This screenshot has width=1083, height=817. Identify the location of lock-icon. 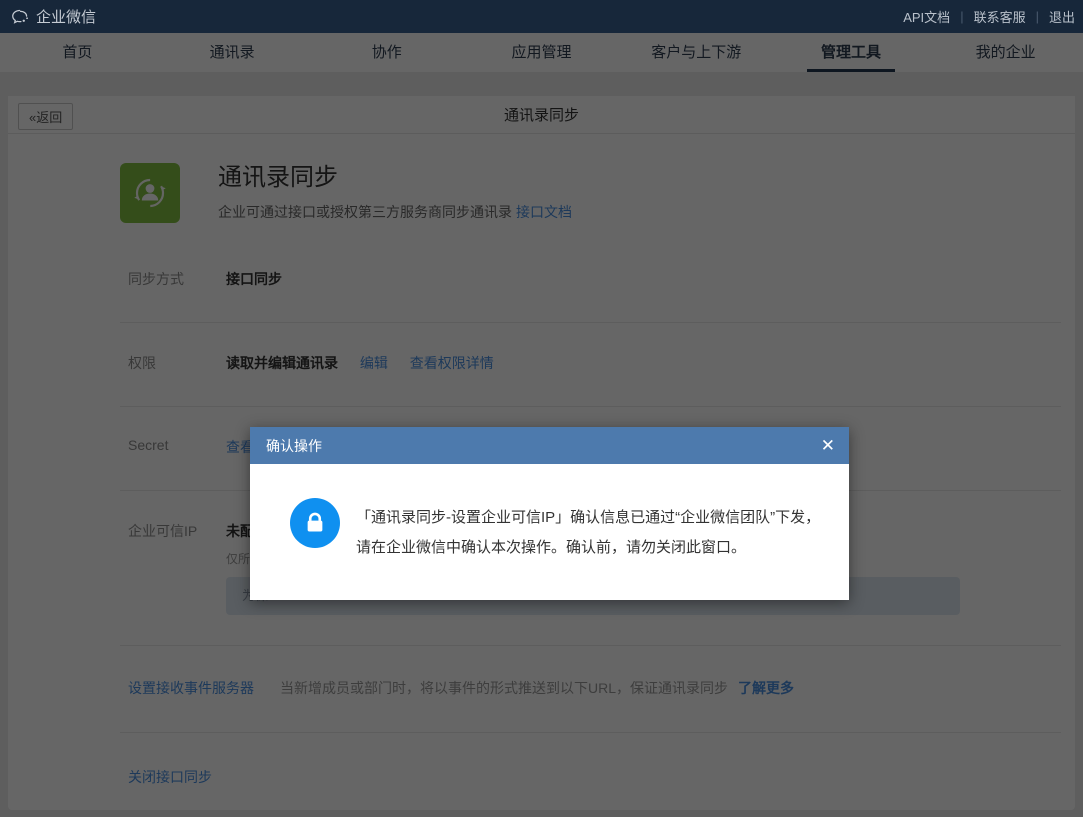
(315, 523).